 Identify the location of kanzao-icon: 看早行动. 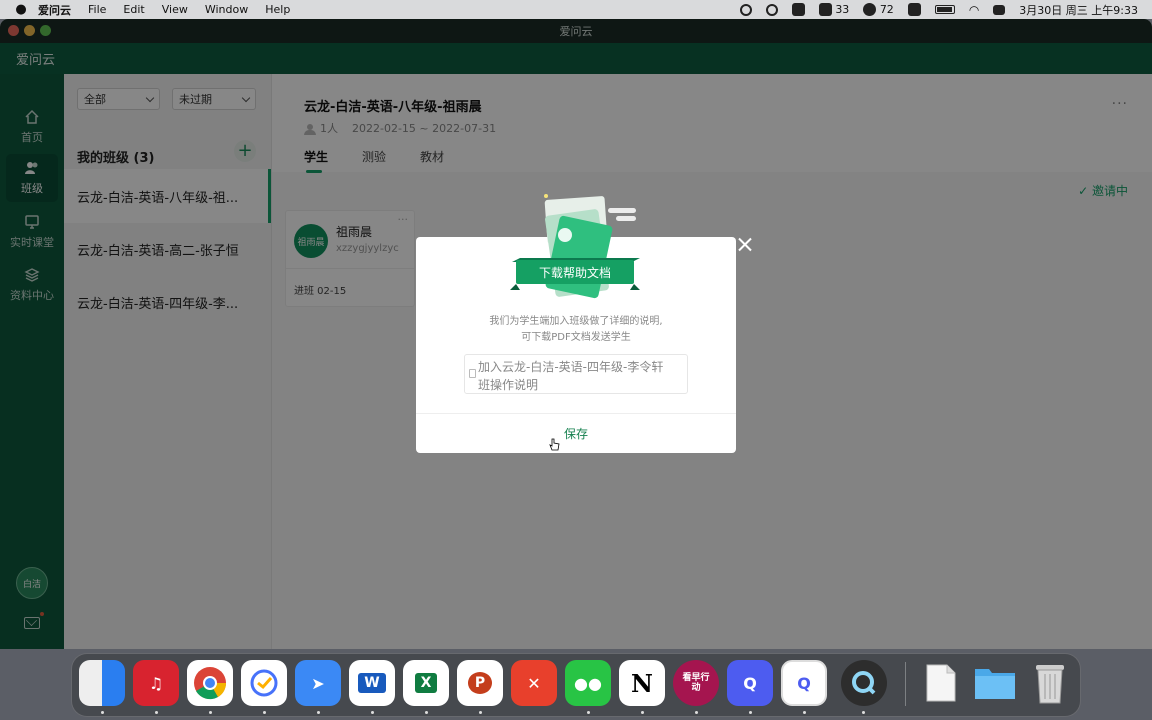
(696, 683).